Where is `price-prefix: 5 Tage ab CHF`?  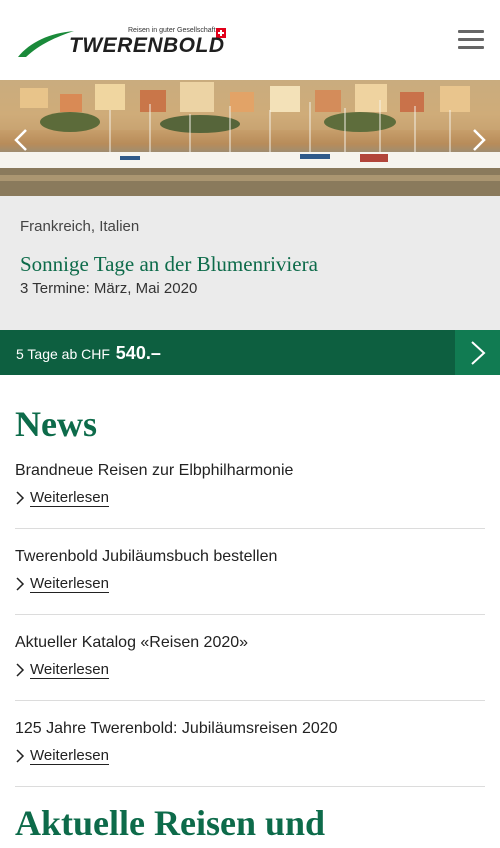 price-prefix: 5 Tage ab CHF is located at coordinates (63, 354).